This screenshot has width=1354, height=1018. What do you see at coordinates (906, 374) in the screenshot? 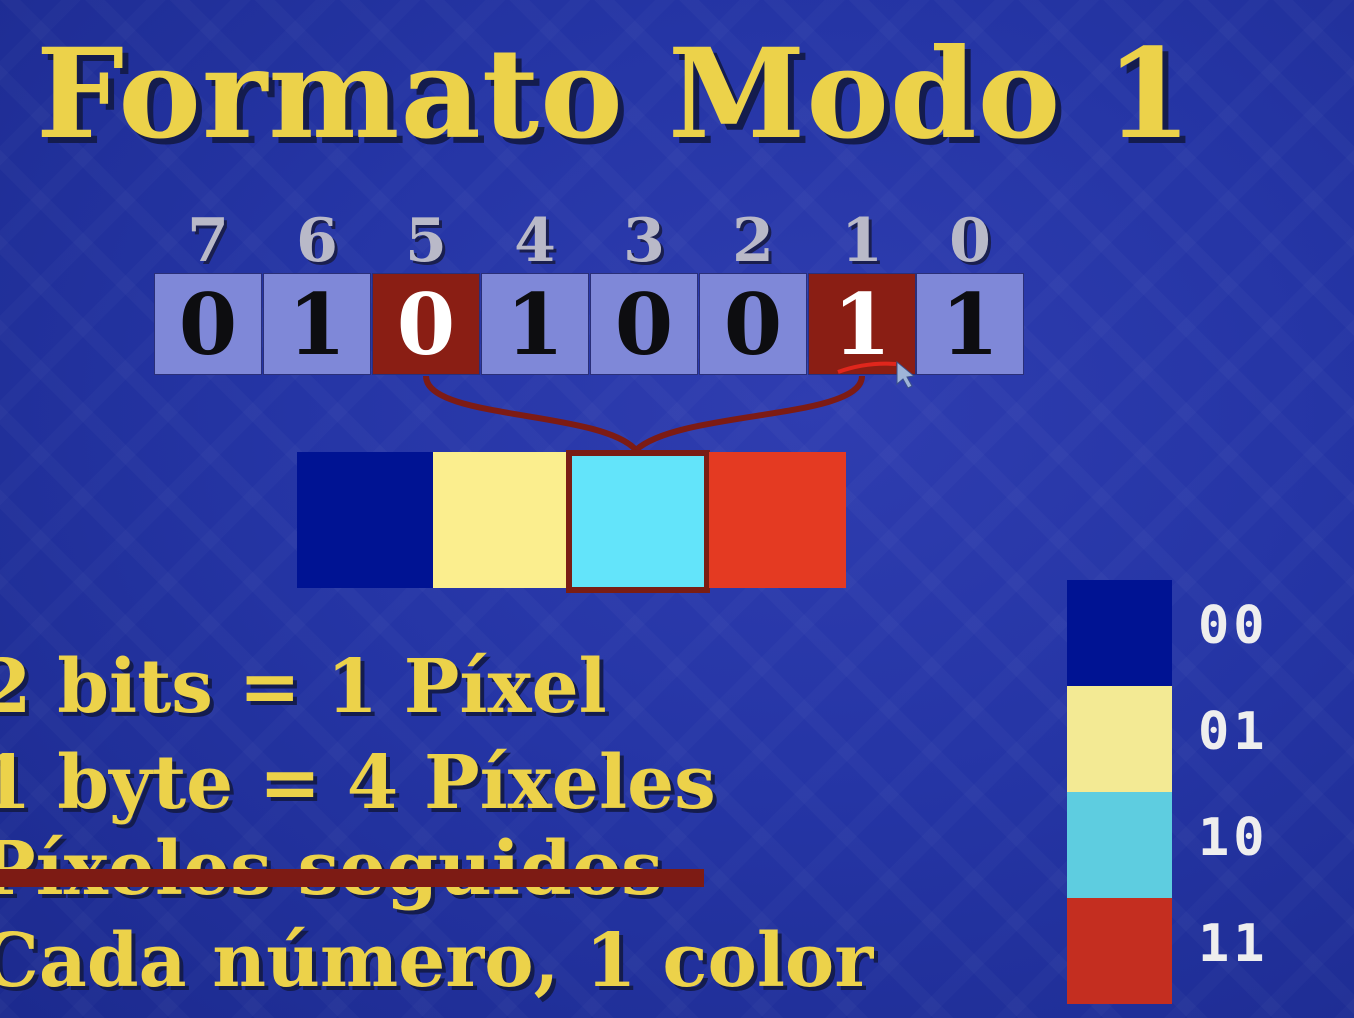
I see `mouse-cursor-icon` at bounding box center [906, 374].